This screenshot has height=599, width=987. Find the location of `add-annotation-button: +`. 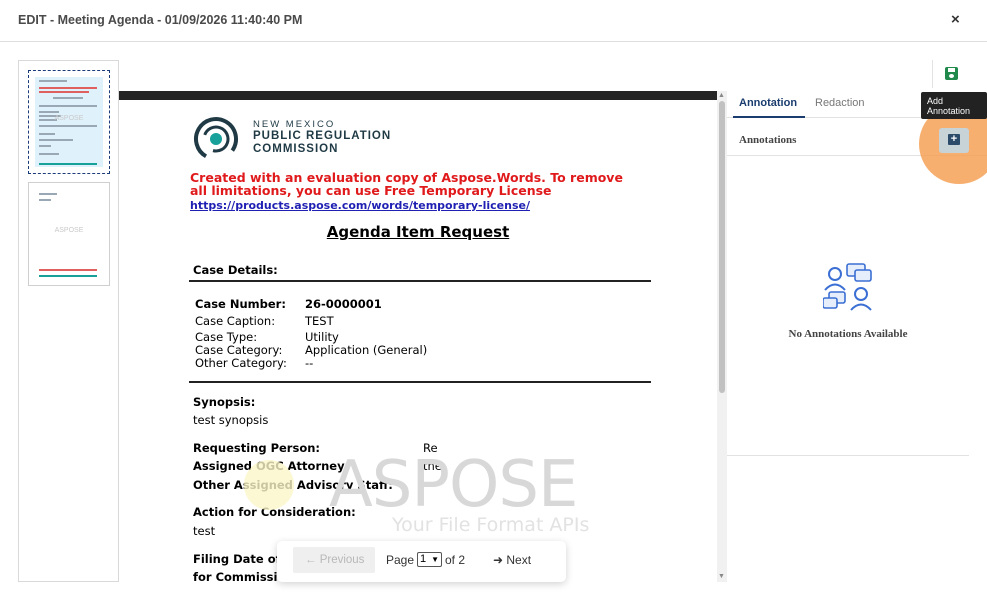

add-annotation-button: + is located at coordinates (954, 140).